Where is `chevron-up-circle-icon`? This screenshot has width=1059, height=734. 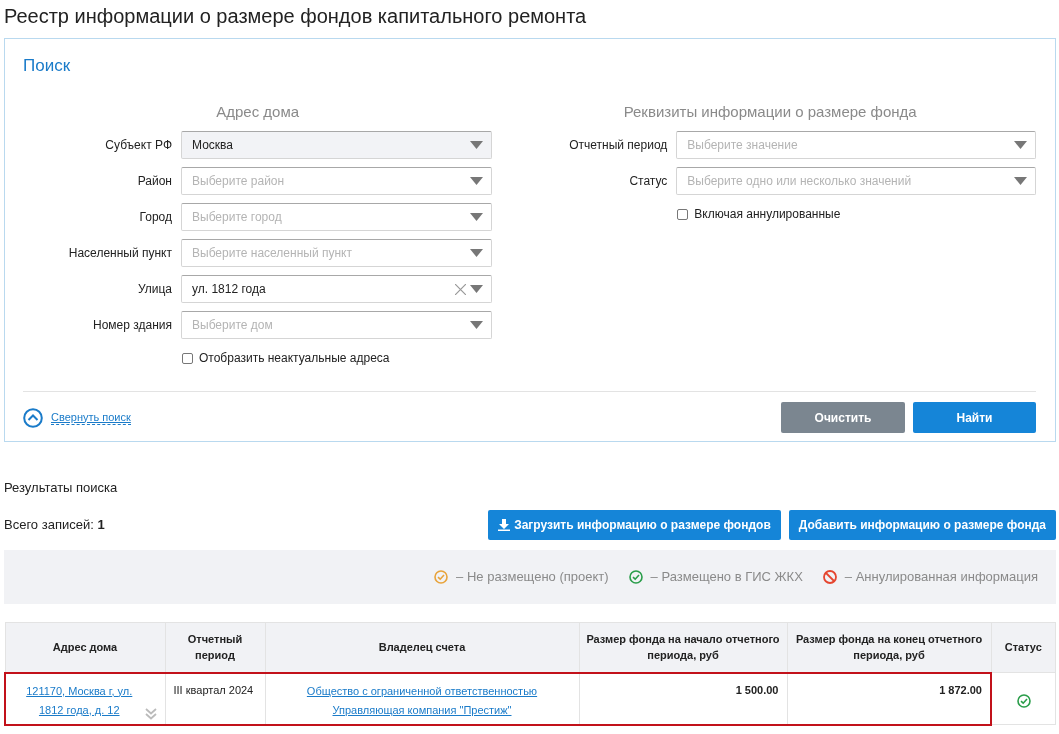 chevron-up-circle-icon is located at coordinates (33, 417).